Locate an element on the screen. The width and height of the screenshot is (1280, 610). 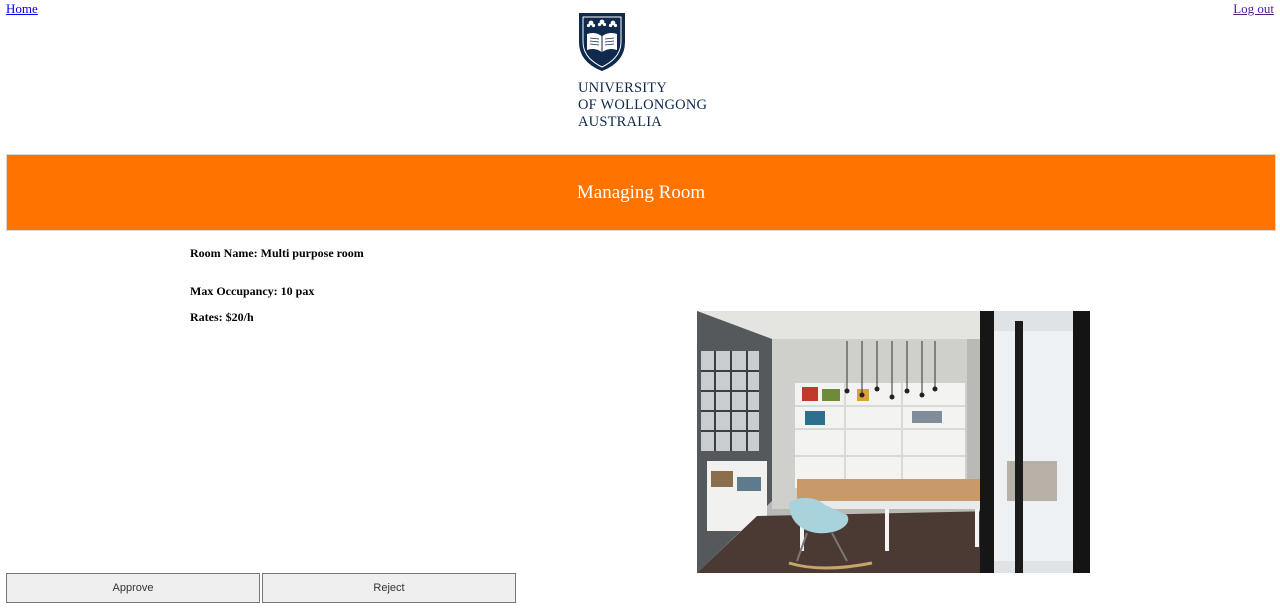
university-crest-icon is located at coordinates (602, 42).